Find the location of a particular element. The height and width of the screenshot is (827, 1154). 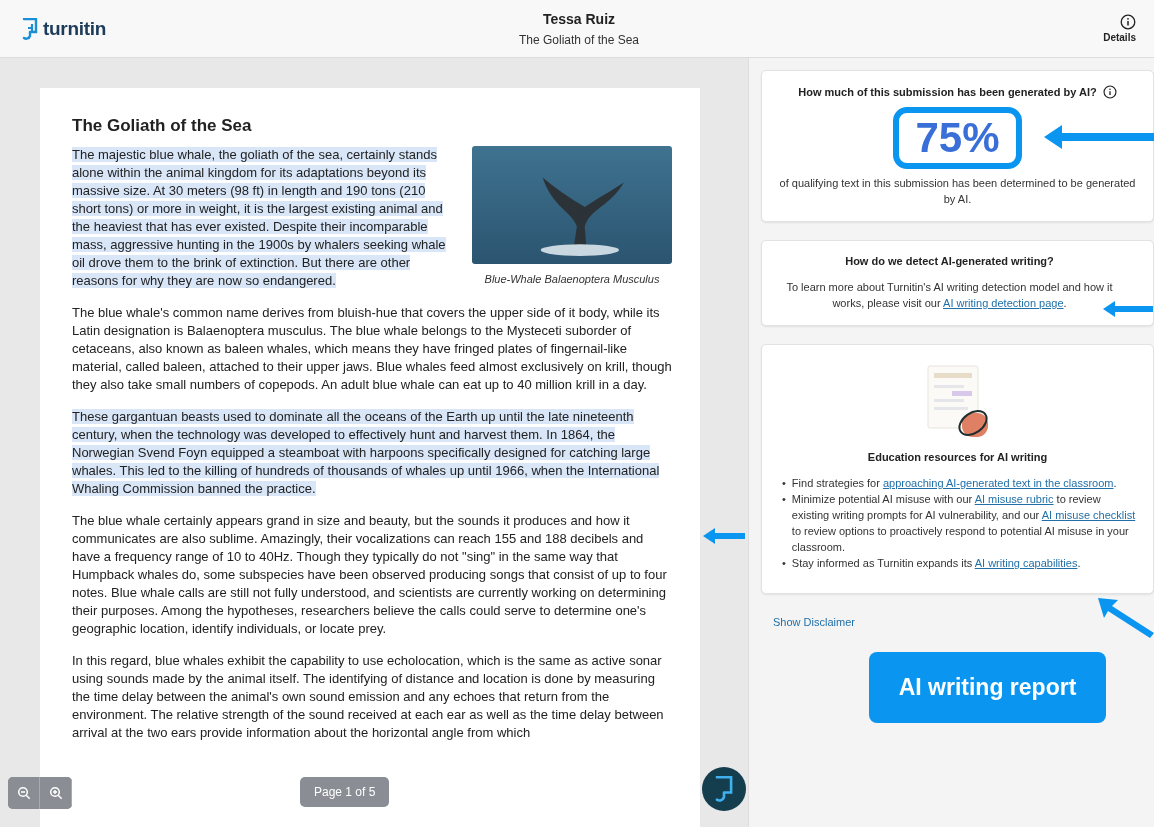

ai-flagged-paragraph: These gargantuan beasts used to dominate all the oceans of the Earth up until the late nineteenth century, when the technology was developed to effectively hunt and harvest them. In 1864, the Norwegian Svend Foyn equipped a steamboat with harpoons specifically designed for catching large whales. This led to the killing of hundreds of thousands of whales up until 1966, when the International Whaling Commission banned the practice. is located at coordinates (366, 453).